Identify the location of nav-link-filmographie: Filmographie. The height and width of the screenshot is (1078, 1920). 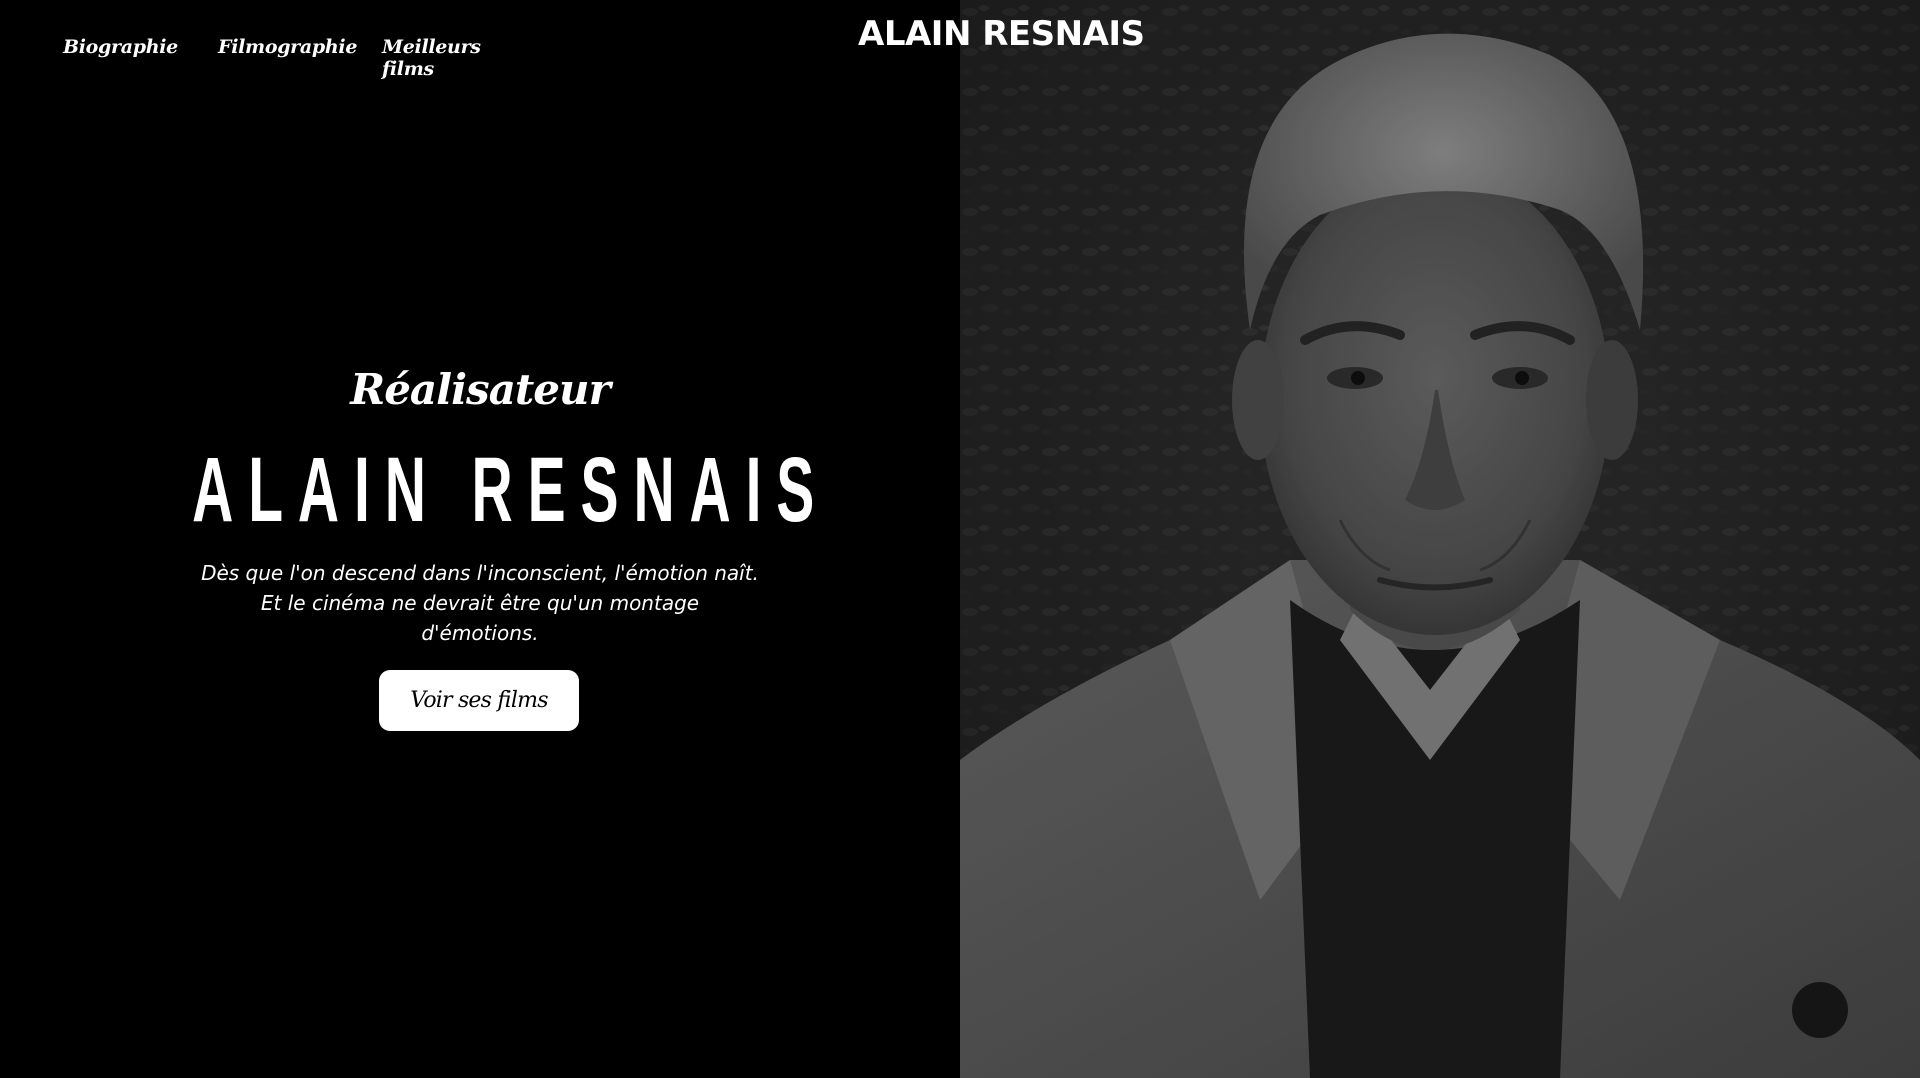
(300, 58).